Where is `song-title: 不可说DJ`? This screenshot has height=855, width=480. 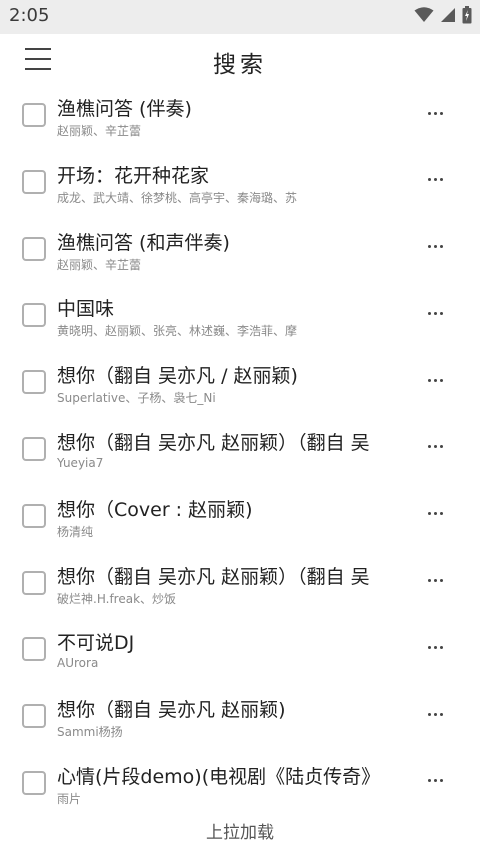
song-title: 不可说DJ is located at coordinates (96, 643).